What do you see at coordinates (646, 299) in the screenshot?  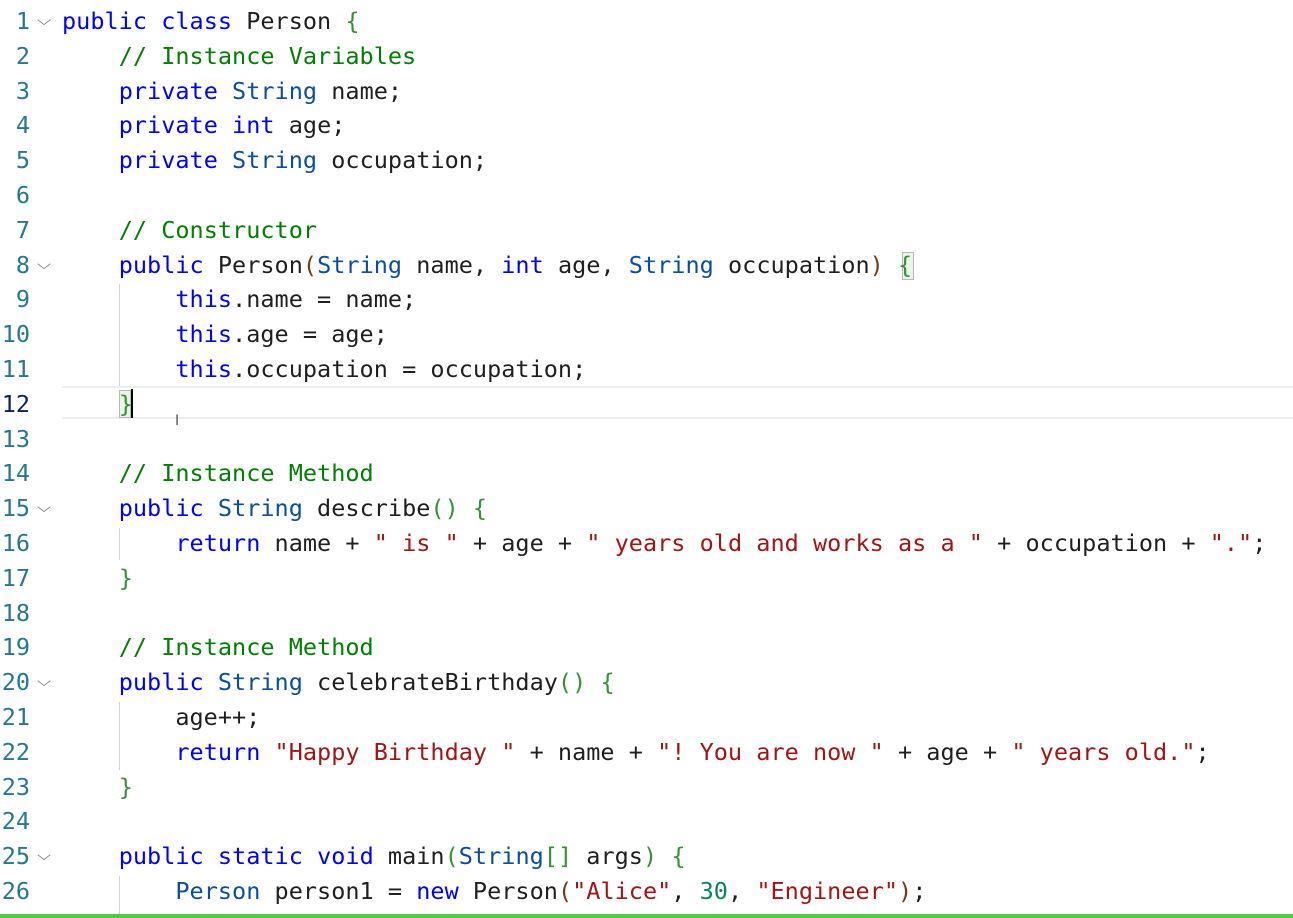 I see `code-line: 9 this.name = name;` at bounding box center [646, 299].